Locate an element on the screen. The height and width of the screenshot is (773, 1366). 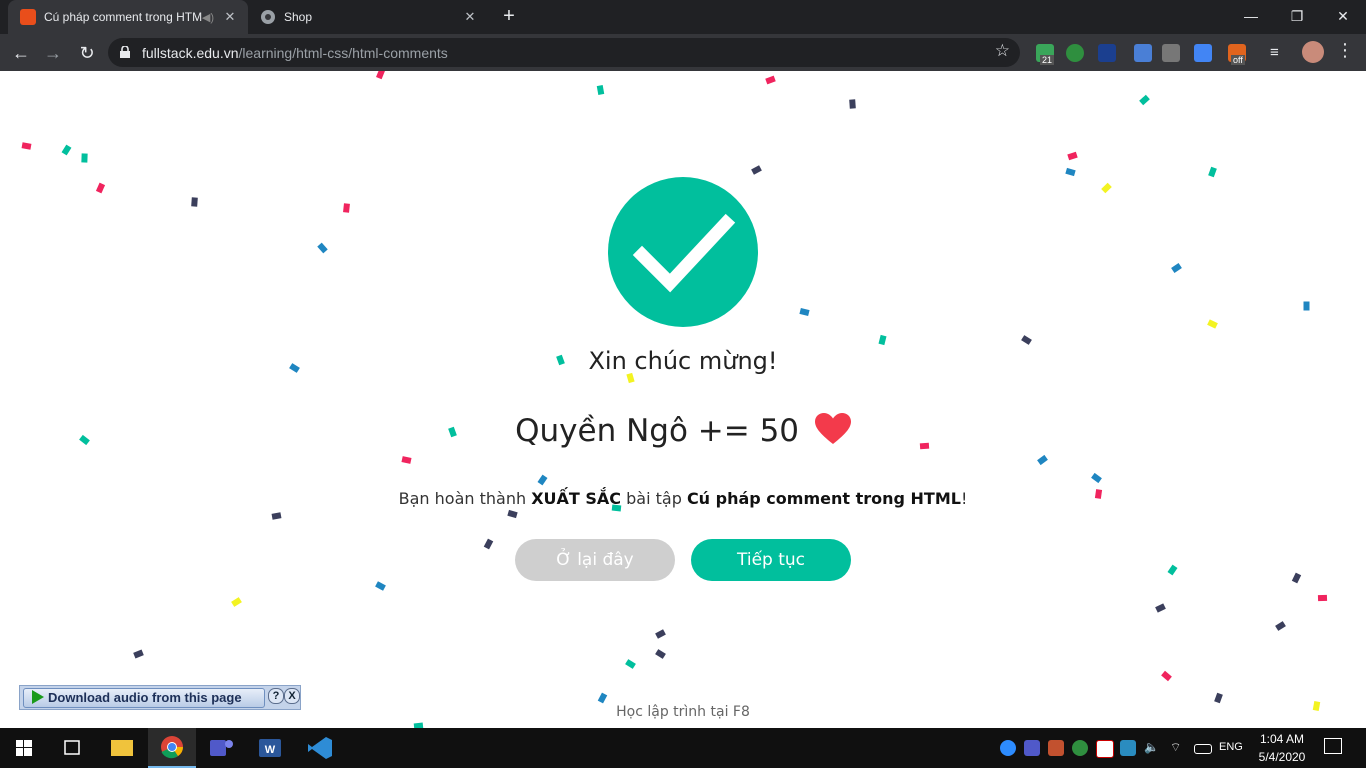
f8-logo-icon is located at coordinates (28, 17).